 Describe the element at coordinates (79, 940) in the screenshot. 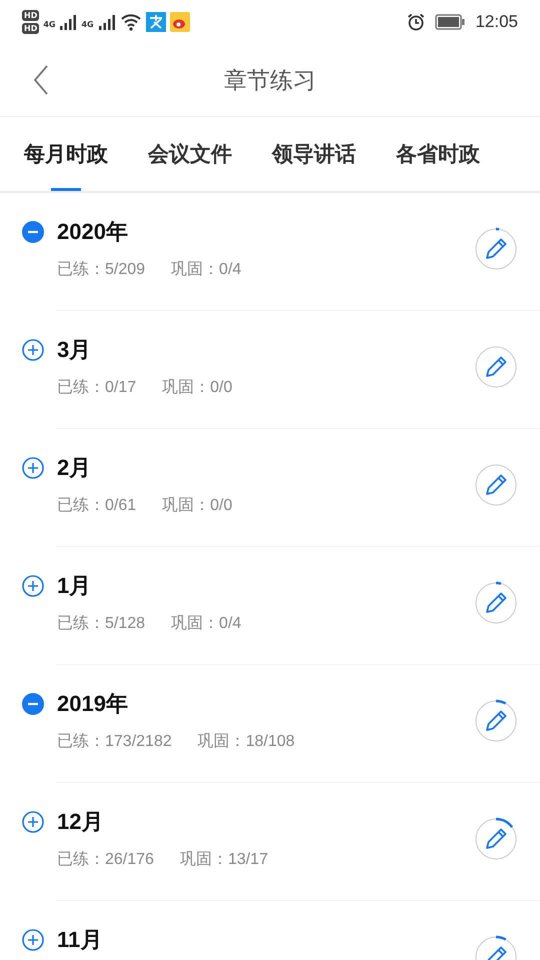

I see `chapter-title: 11月` at that location.